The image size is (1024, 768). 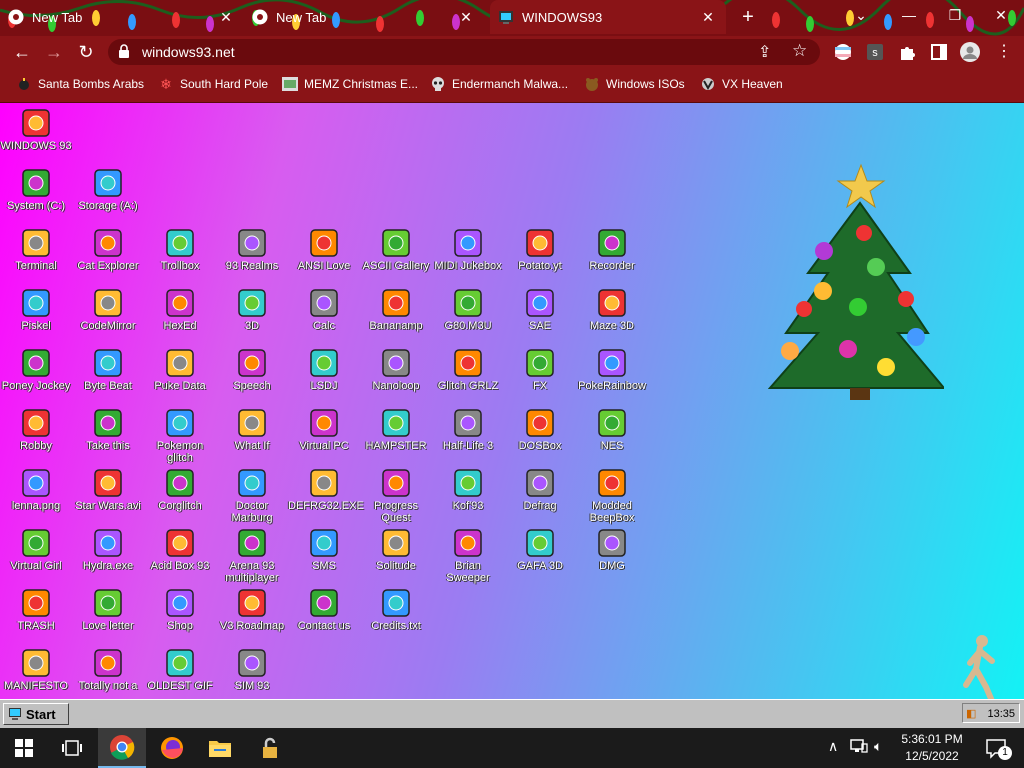 I want to click on desktop-icon-calc: Calc, so click(x=324, y=309).